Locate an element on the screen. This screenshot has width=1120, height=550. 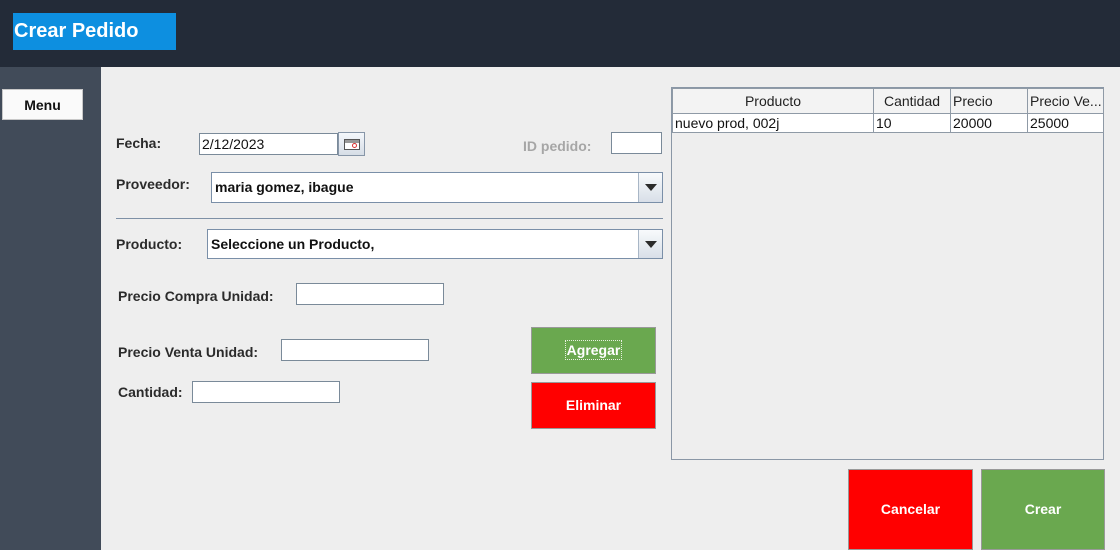
fecha-field: 2/12/2023 is located at coordinates (268, 144).